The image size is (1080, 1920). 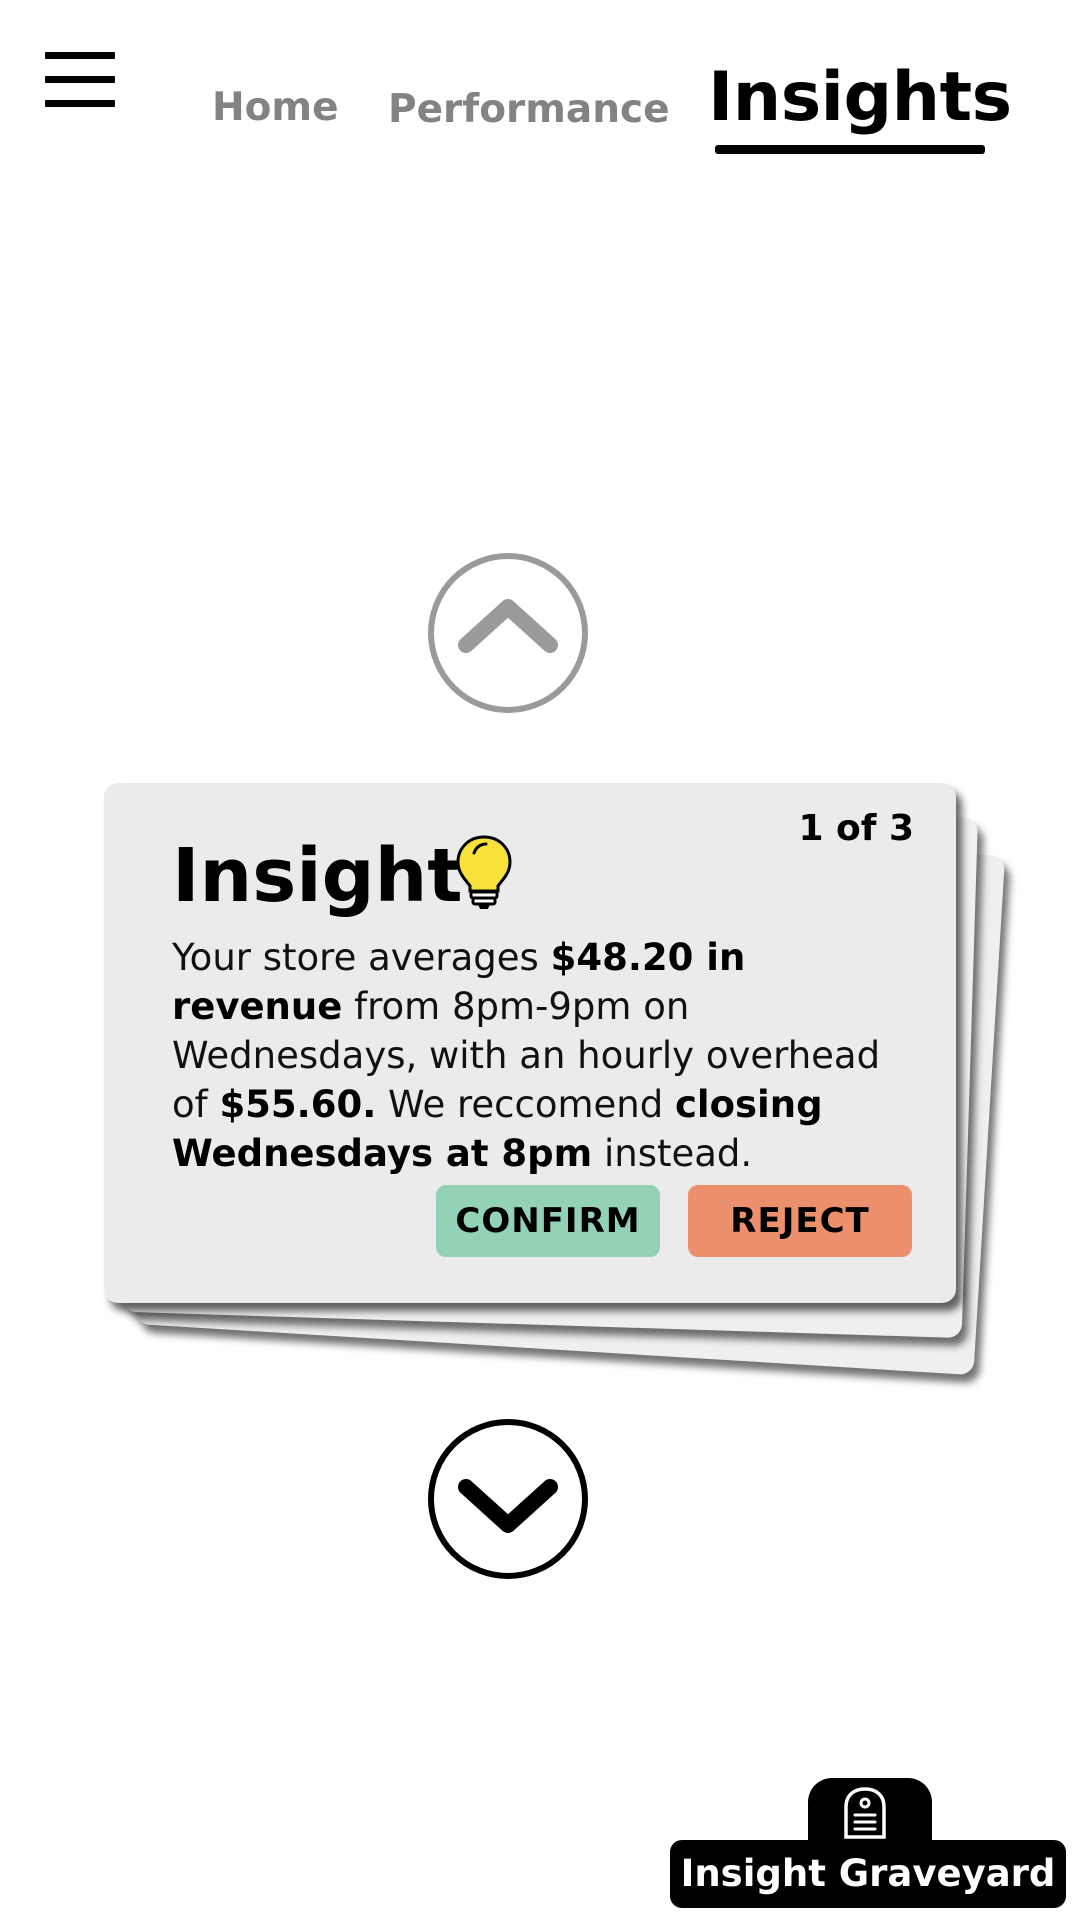 I want to click on insight-text-4: instead., so click(x=672, y=1153).